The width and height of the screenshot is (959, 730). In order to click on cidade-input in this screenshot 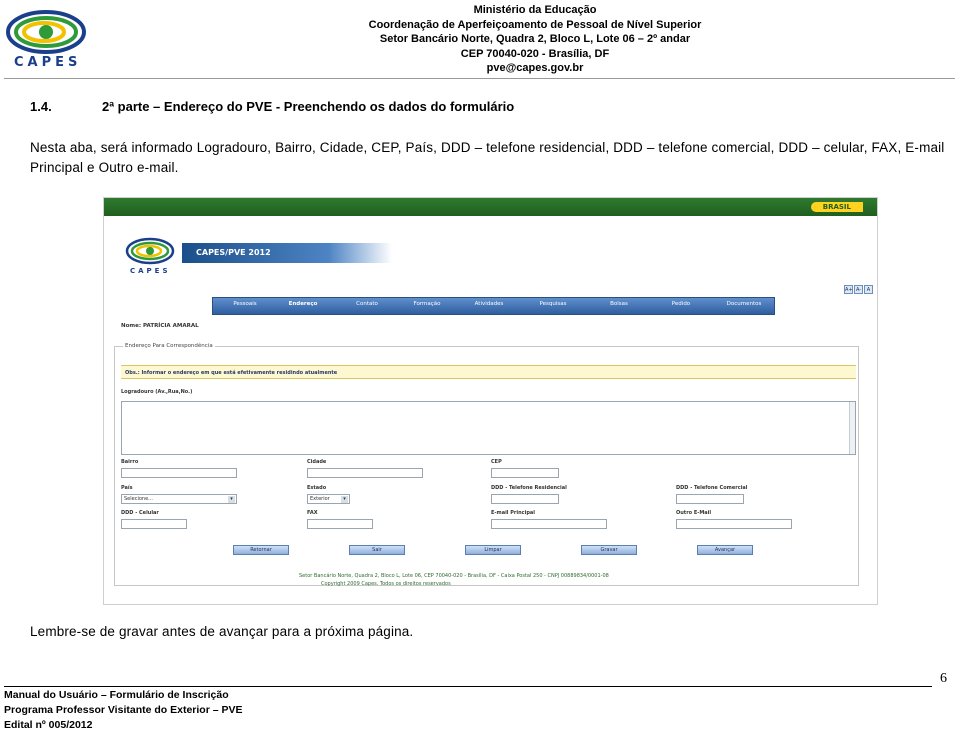, I will do `click(365, 473)`.